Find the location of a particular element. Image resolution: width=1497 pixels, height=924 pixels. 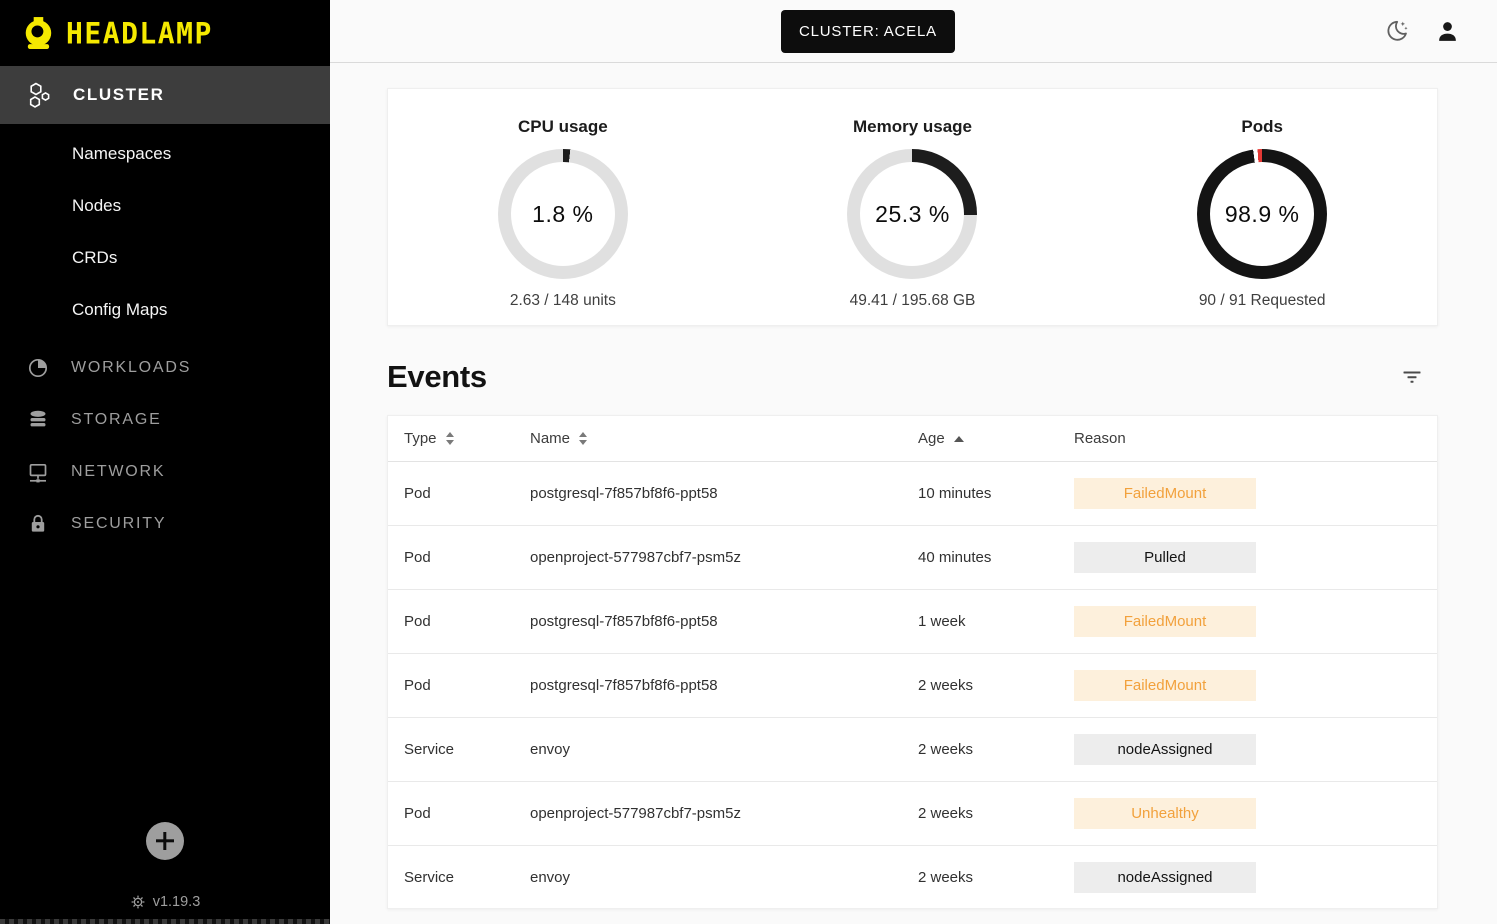

column-header-reason: Reason is located at coordinates (1255, 438).